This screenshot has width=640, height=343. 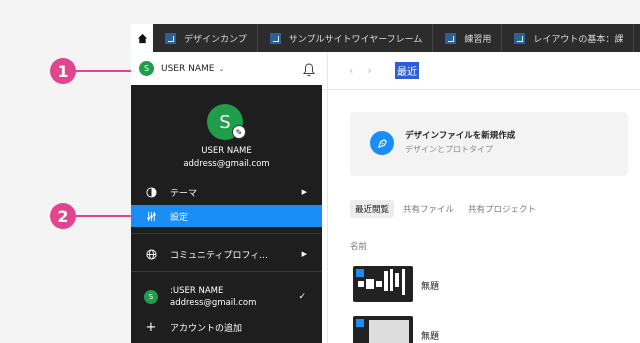 What do you see at coordinates (460, 136) in the screenshot?
I see `new-file-title: デザインファイルを新規作成` at bounding box center [460, 136].